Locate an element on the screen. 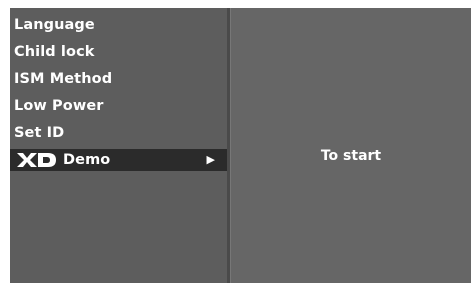 This screenshot has height=283, width=471. menu-item-label: Demo is located at coordinates (87, 160).